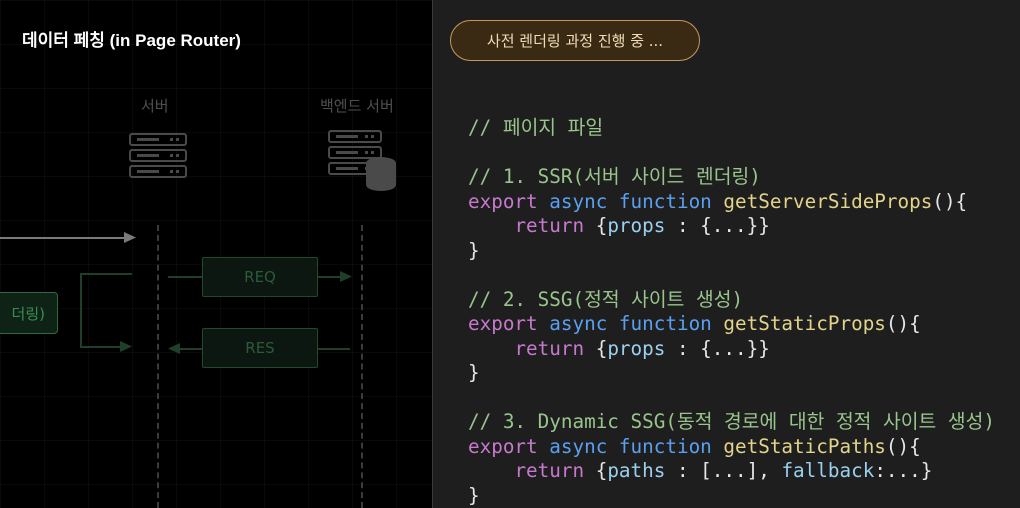 The height and width of the screenshot is (508, 1020). I want to click on flow-line-vertical, so click(81, 310).